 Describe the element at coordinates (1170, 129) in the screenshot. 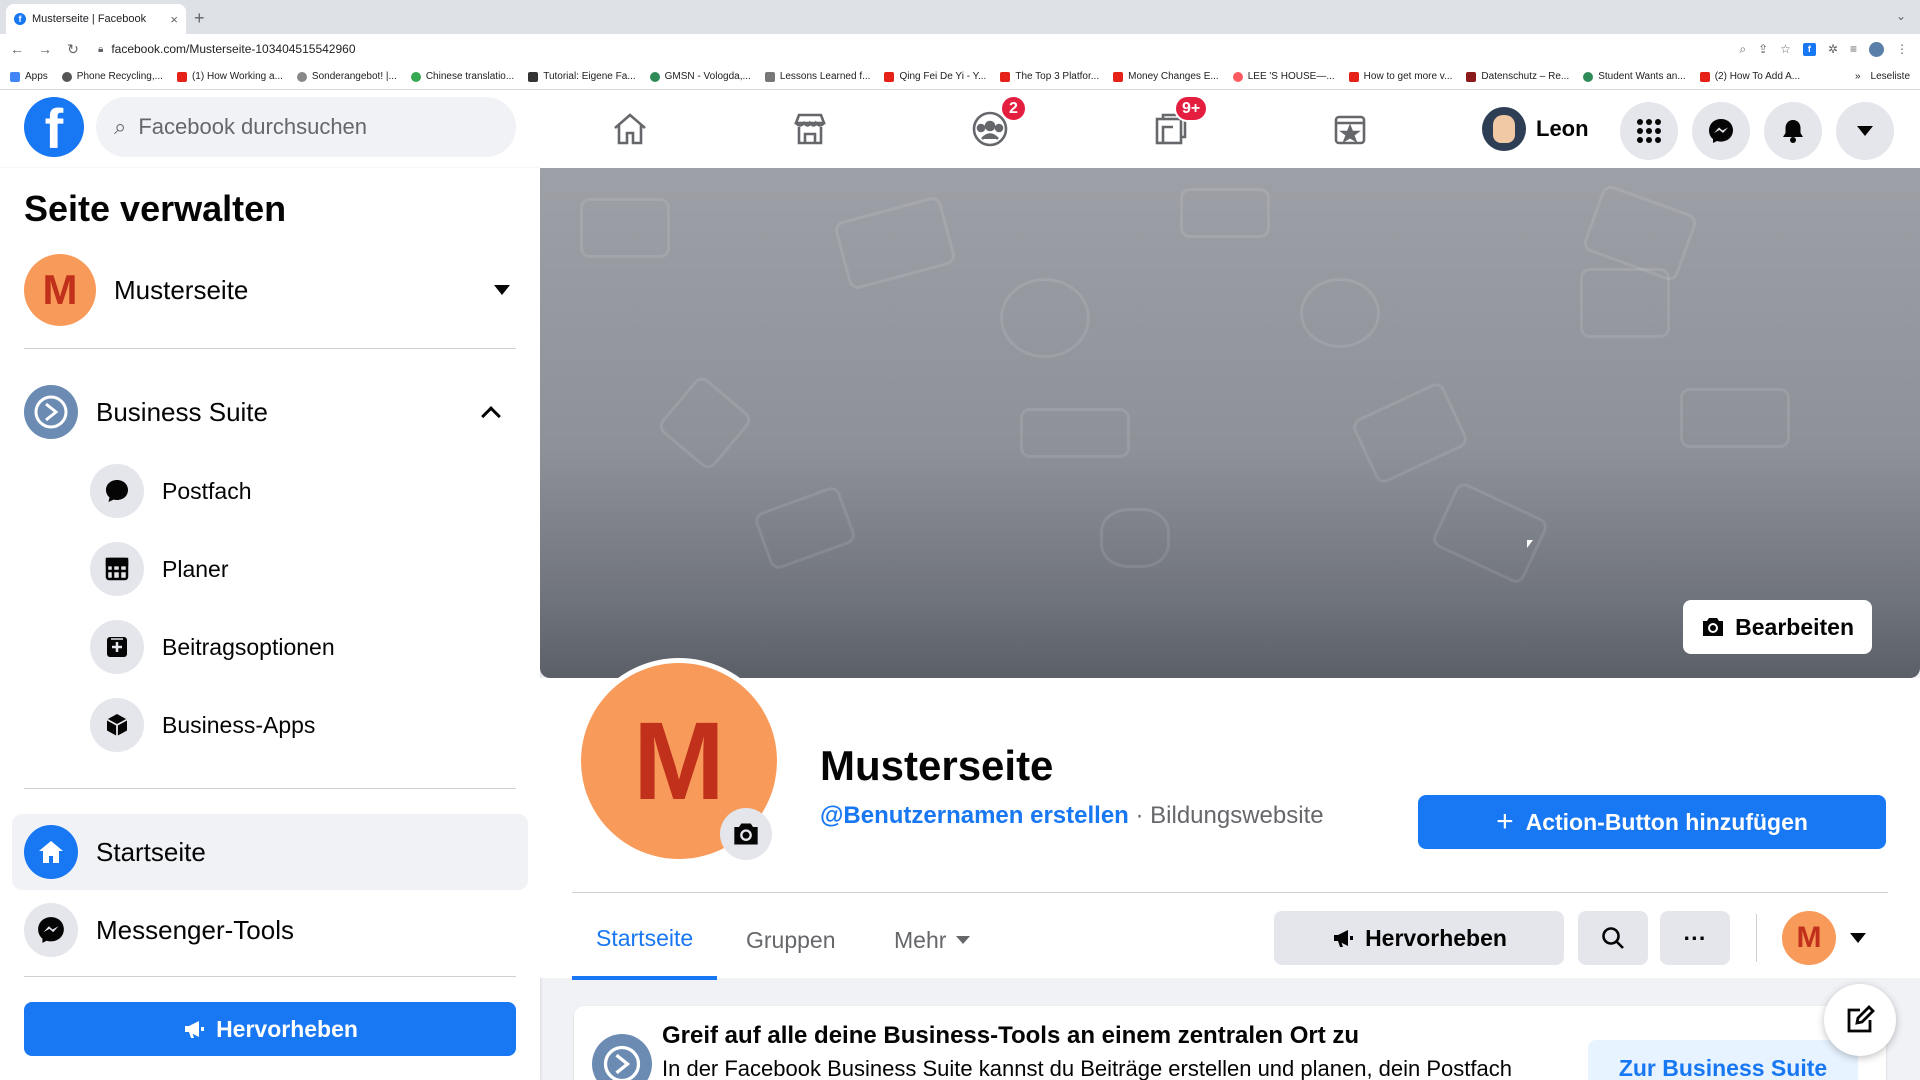

I see `nav-pages-button: 9+` at that location.